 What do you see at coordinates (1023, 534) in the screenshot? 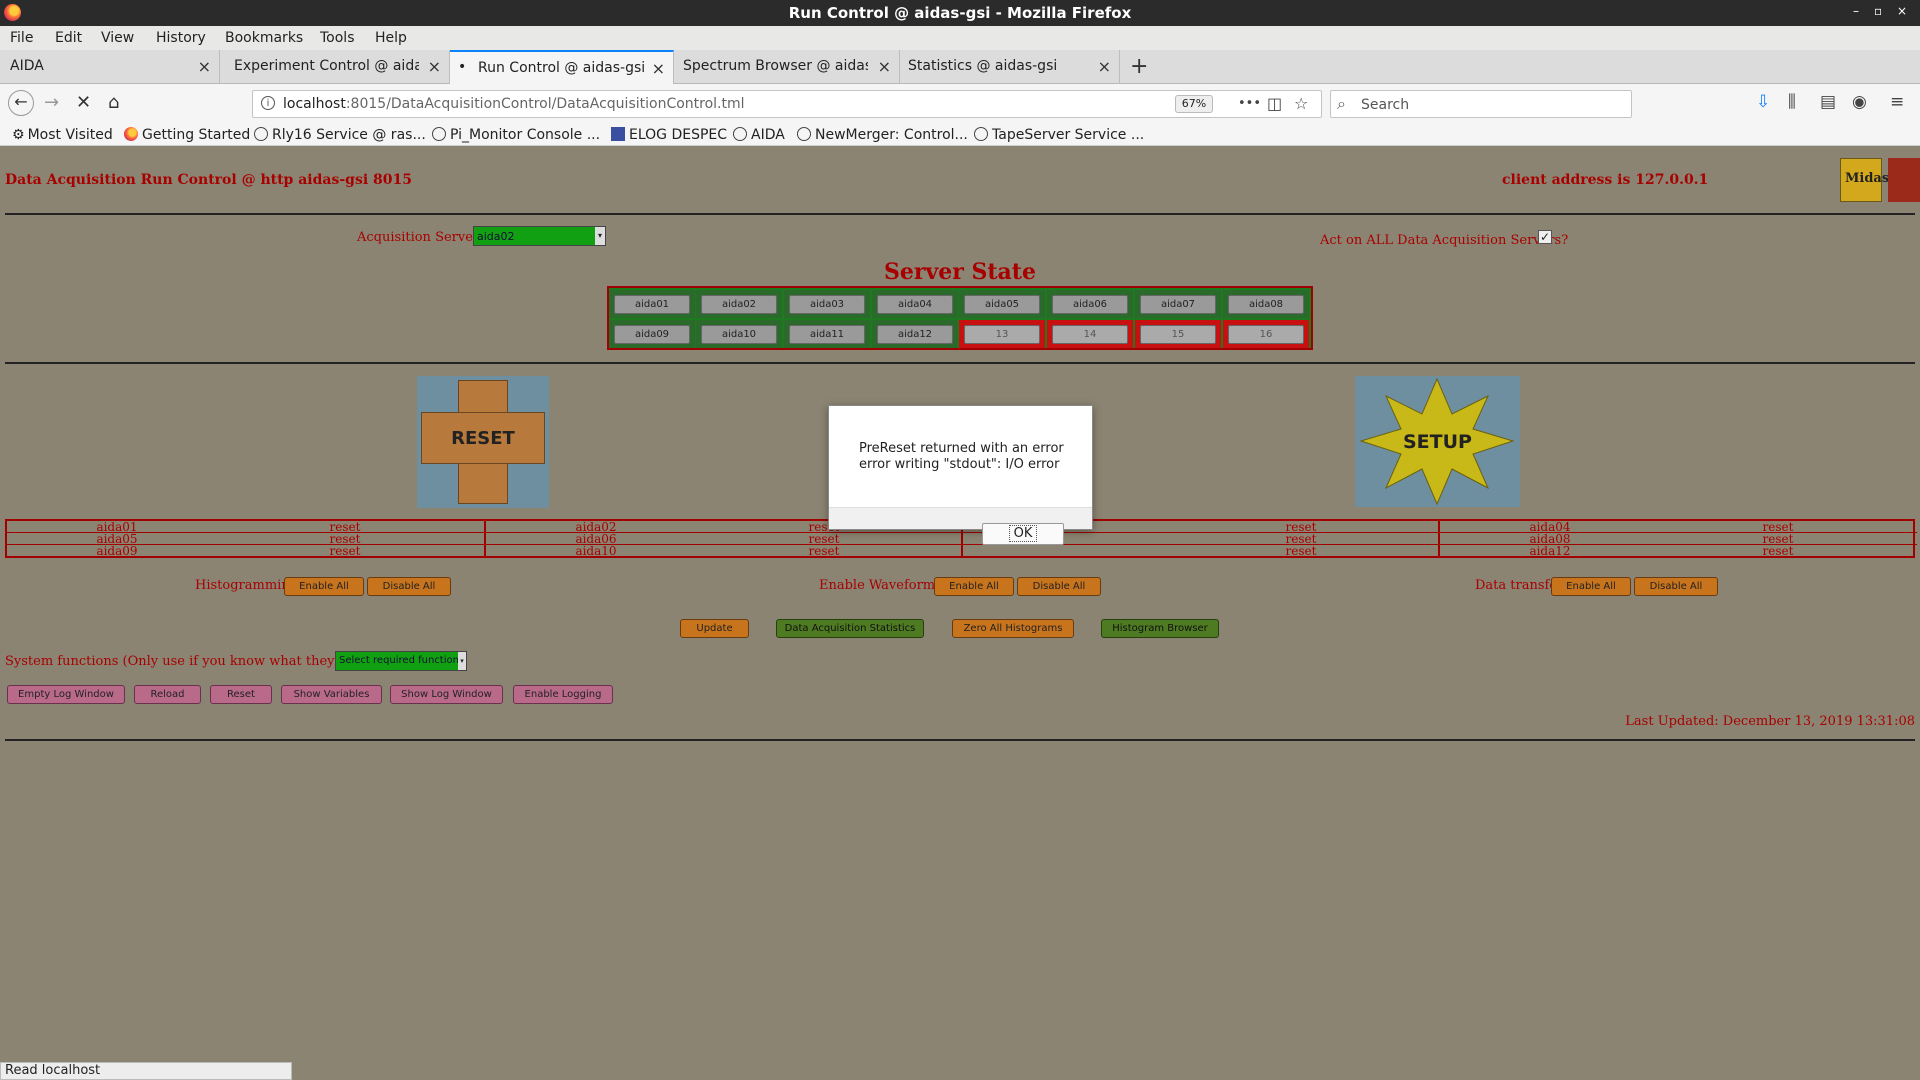
I see `ok-button: OK` at bounding box center [1023, 534].